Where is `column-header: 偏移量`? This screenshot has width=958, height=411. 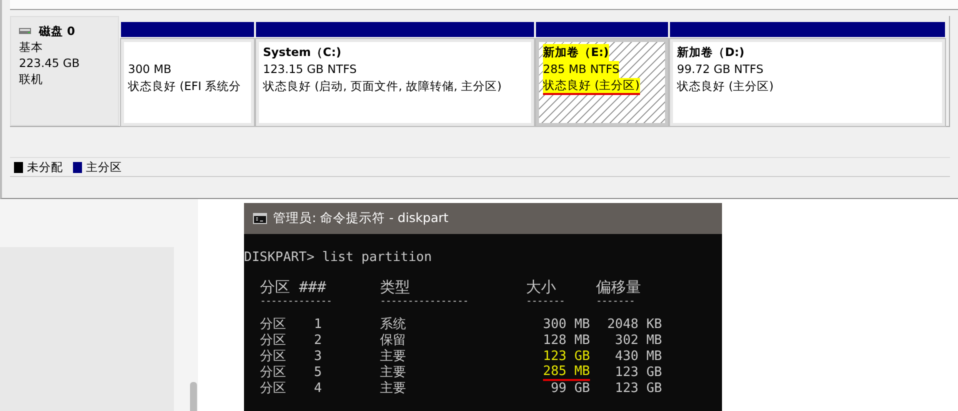 column-header: 偏移量 is located at coordinates (619, 287).